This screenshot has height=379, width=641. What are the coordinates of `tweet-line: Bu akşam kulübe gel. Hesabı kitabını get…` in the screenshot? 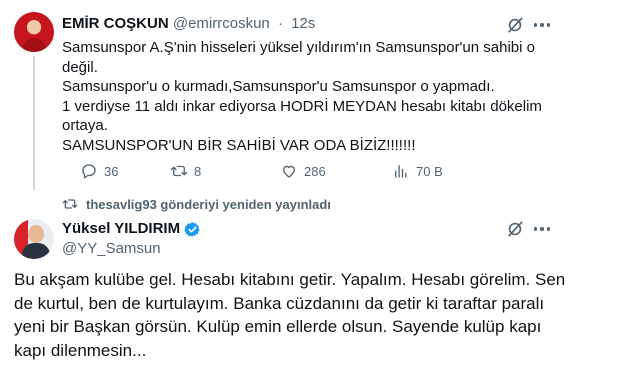 It's located at (290, 279).